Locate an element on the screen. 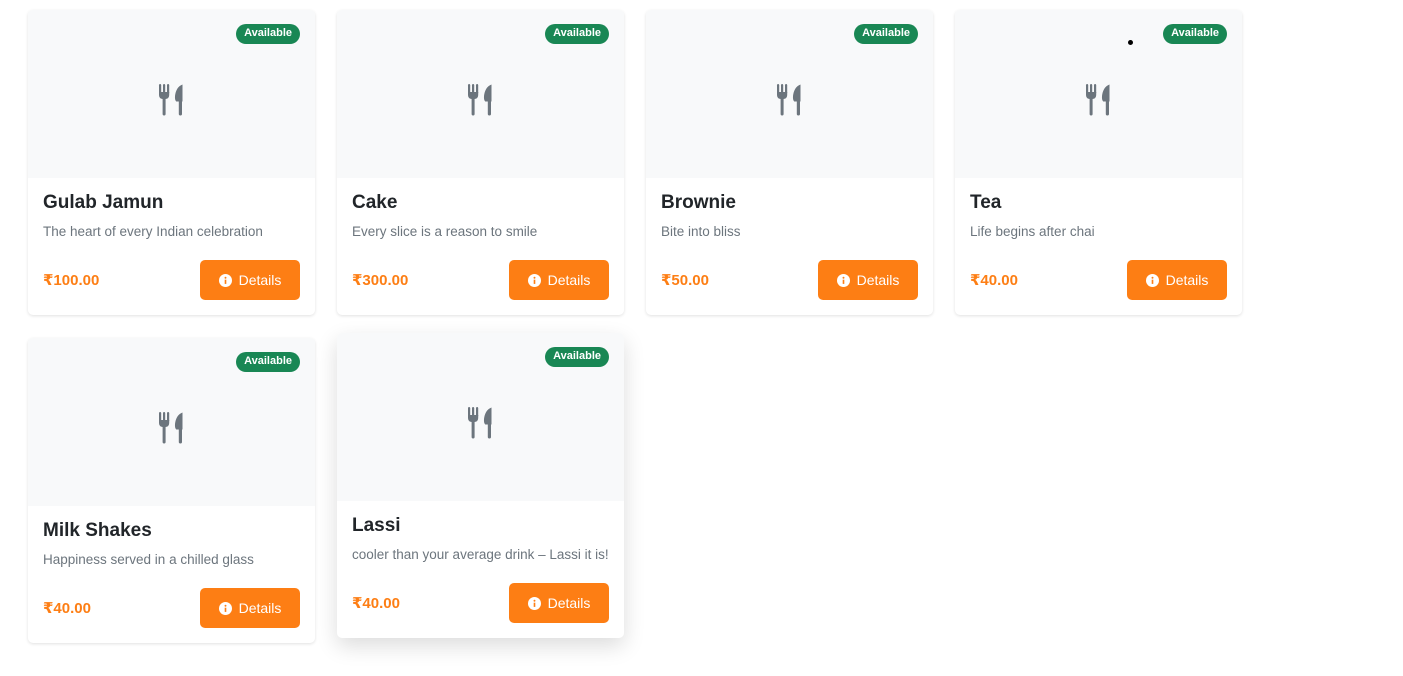  item-title: Milk Shakes is located at coordinates (97, 530).